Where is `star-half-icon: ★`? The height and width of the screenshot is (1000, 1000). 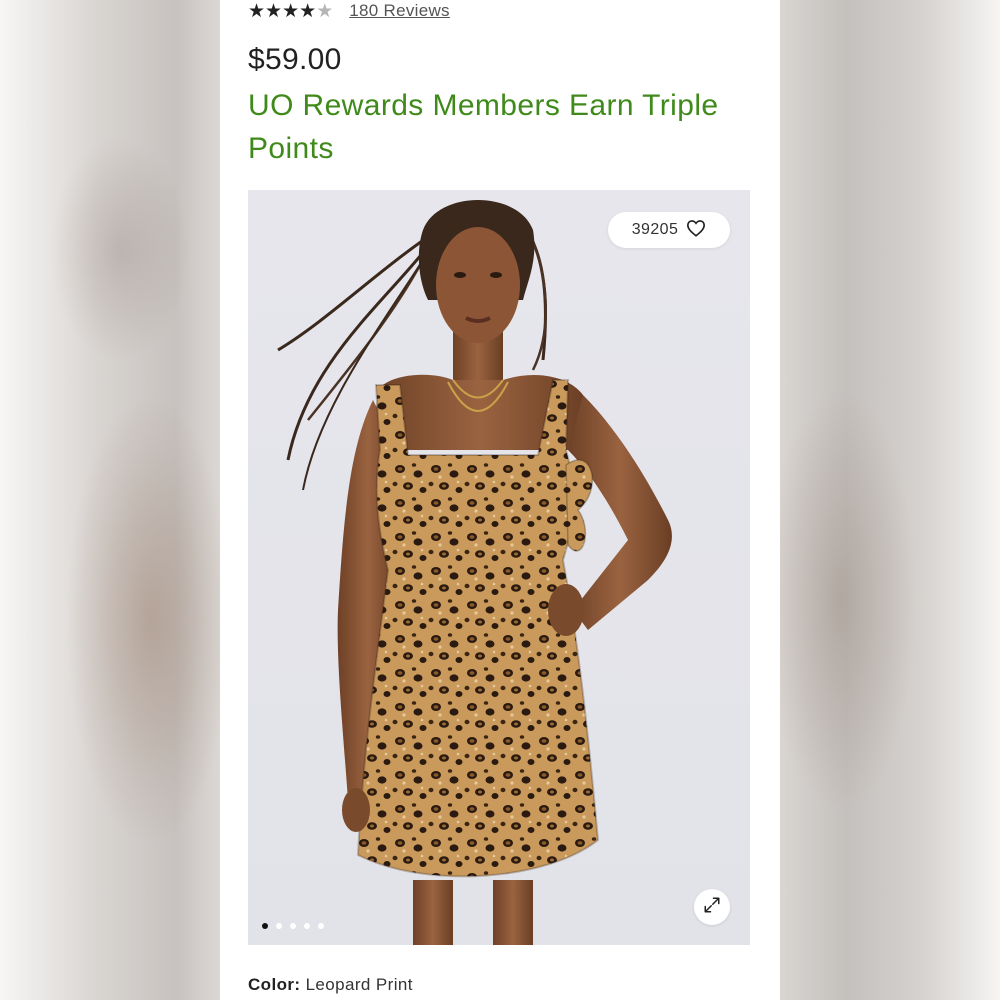
star-half-icon: ★ is located at coordinates (325, 11).